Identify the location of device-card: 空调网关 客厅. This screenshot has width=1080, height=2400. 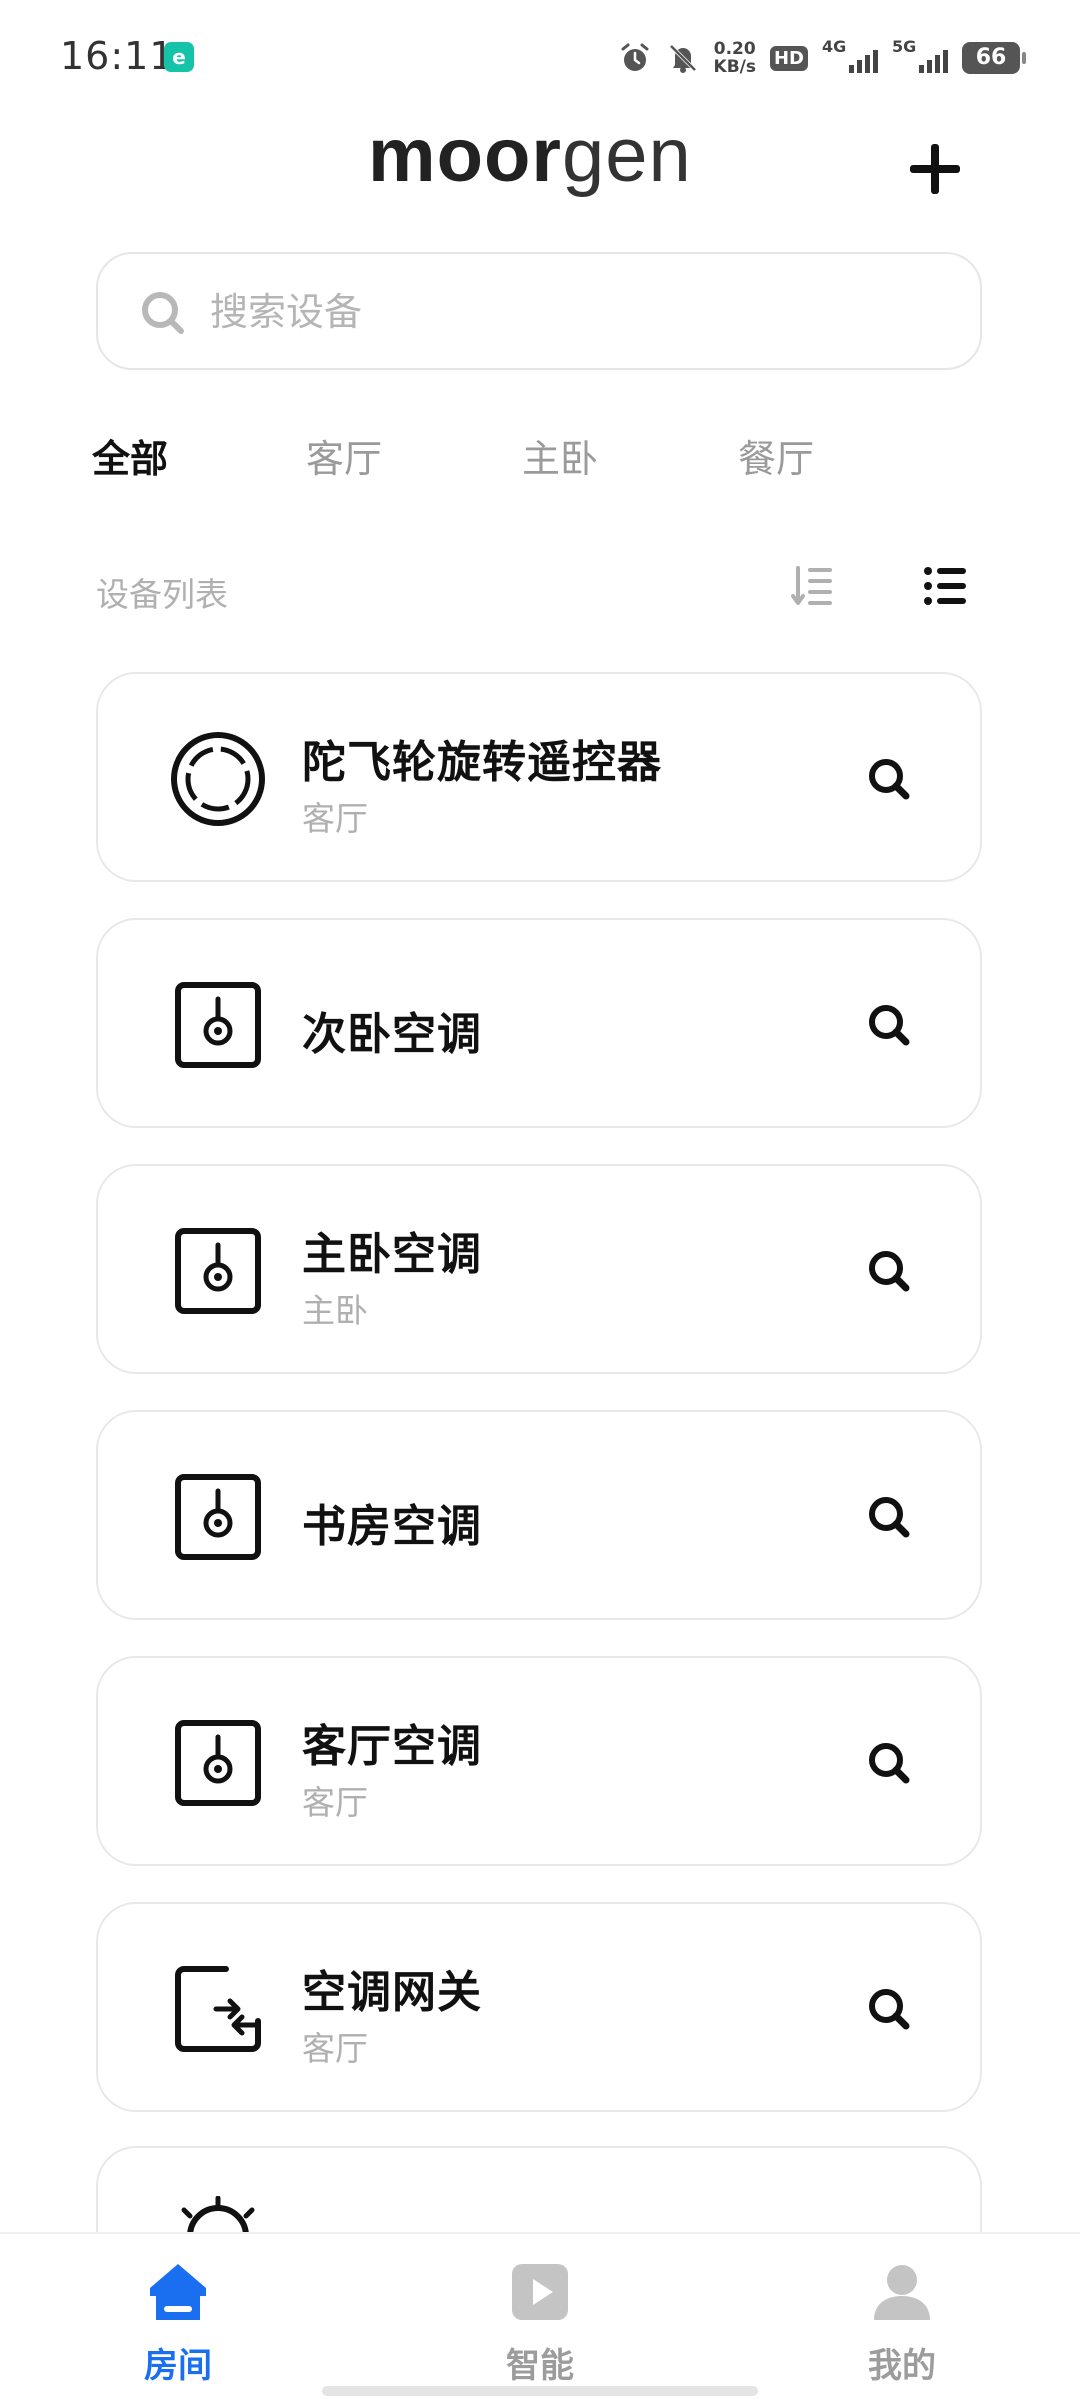
(539, 2007).